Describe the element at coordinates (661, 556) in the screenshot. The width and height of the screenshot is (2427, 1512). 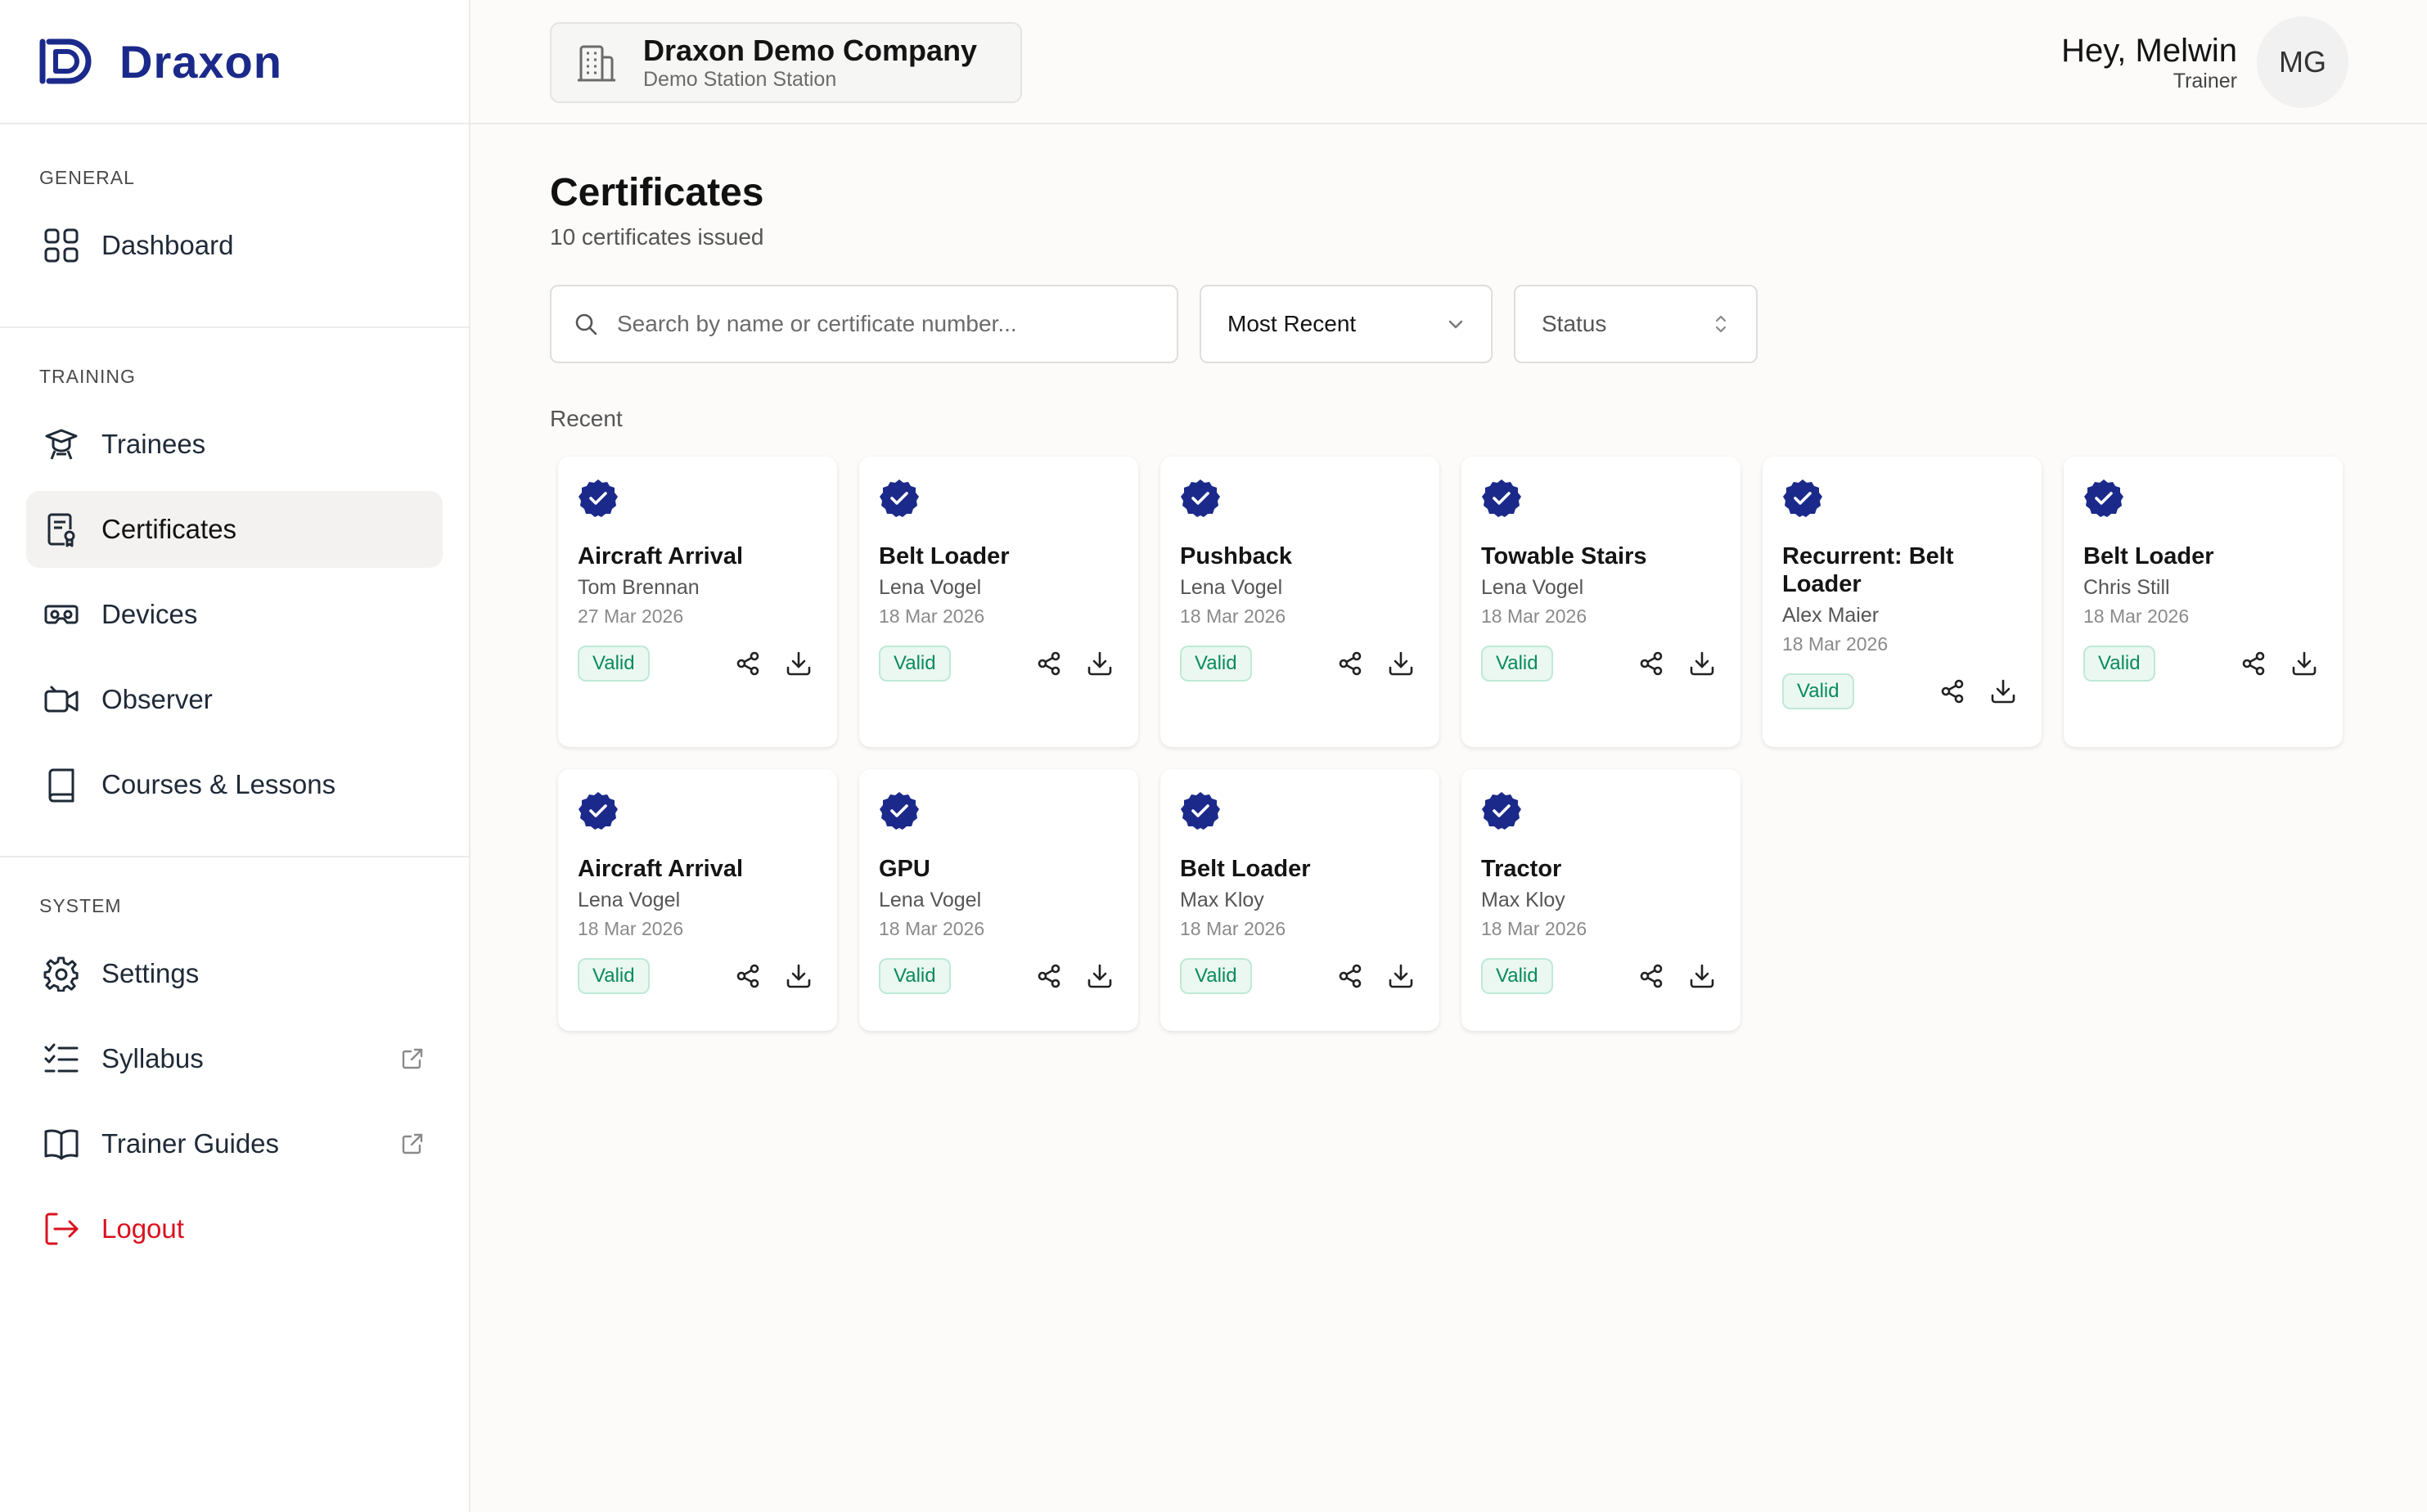
I see `certificate-title: Aircraft Arrival` at that location.